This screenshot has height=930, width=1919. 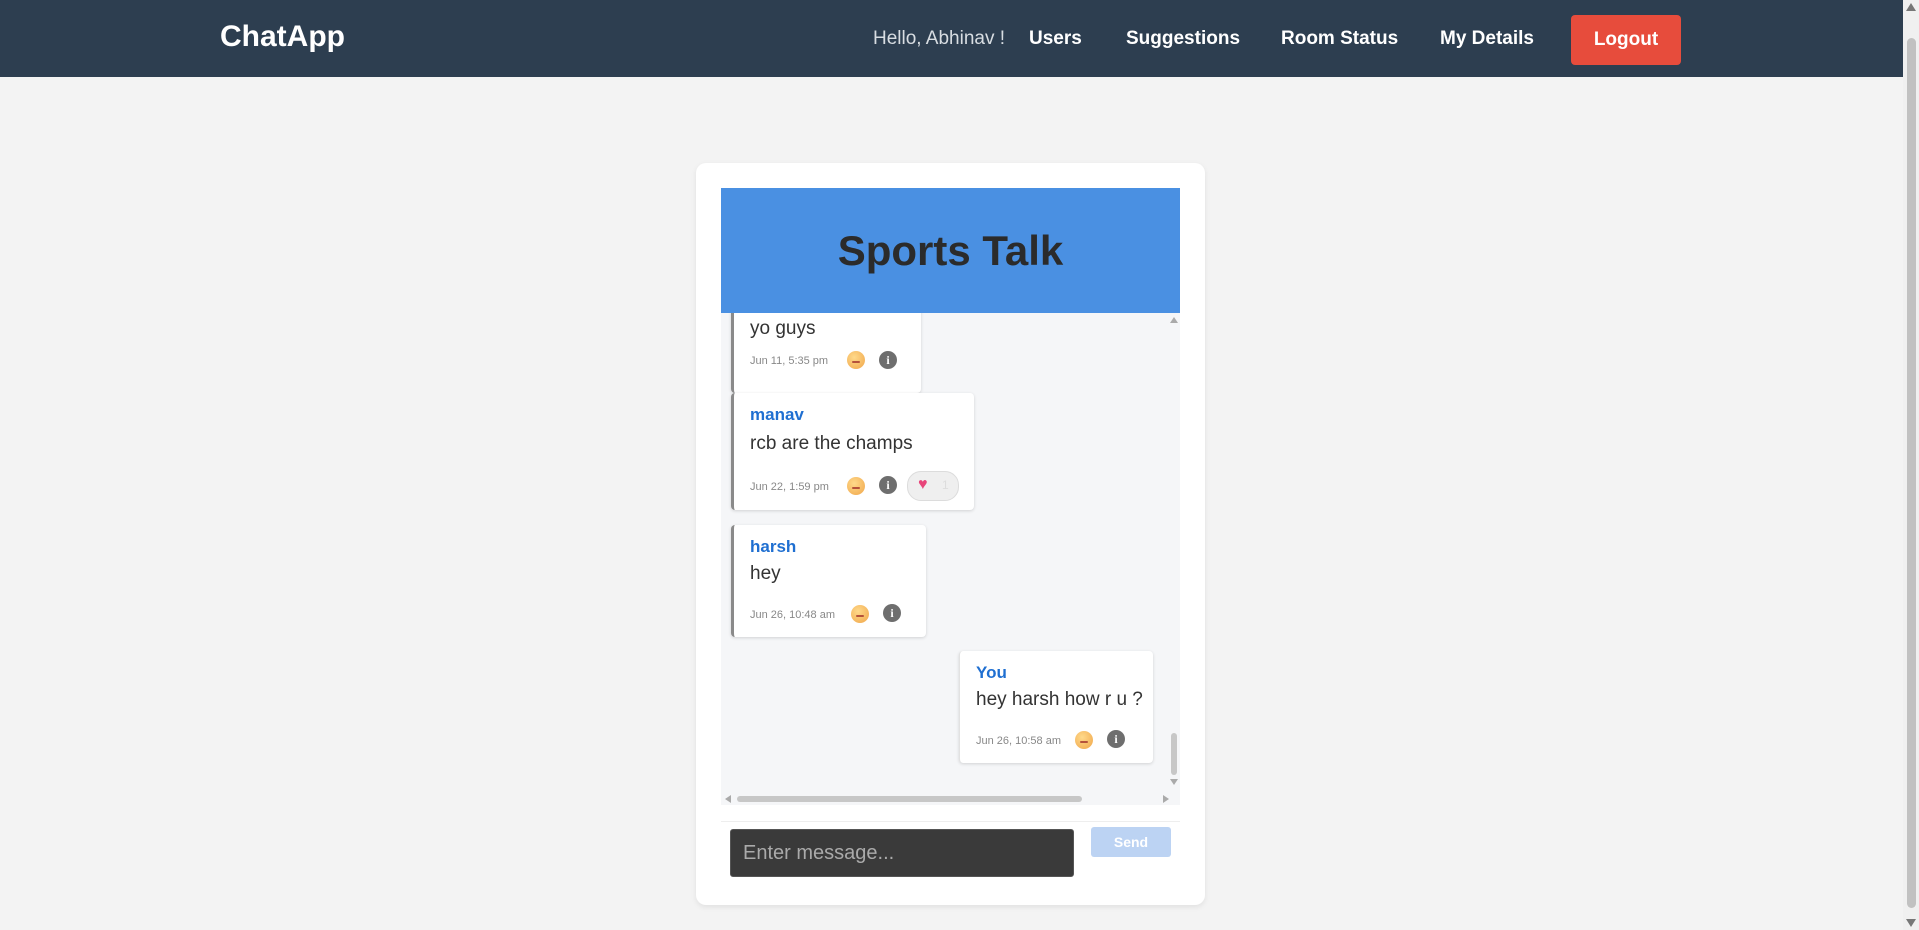 What do you see at coordinates (923, 484) in the screenshot?
I see `heart-icon: ♥` at bounding box center [923, 484].